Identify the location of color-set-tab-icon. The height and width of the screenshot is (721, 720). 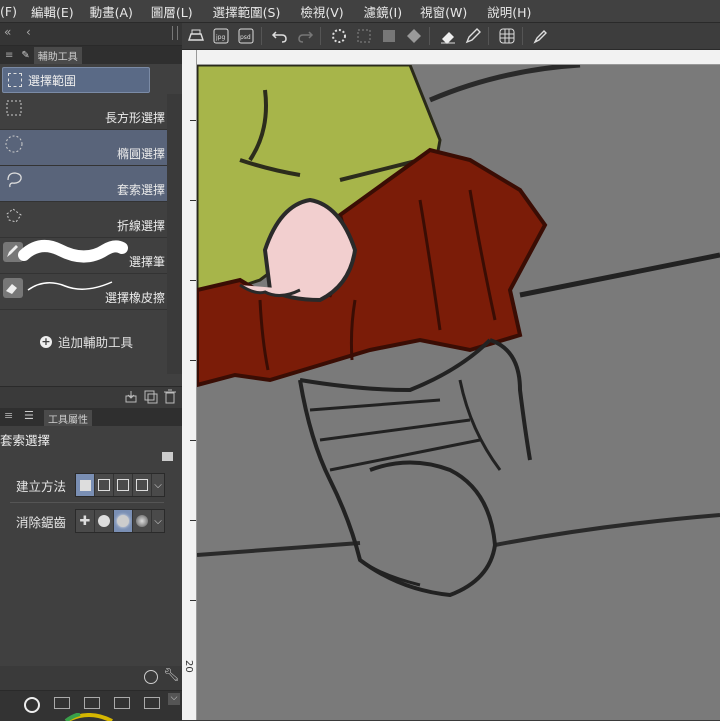
(92, 703).